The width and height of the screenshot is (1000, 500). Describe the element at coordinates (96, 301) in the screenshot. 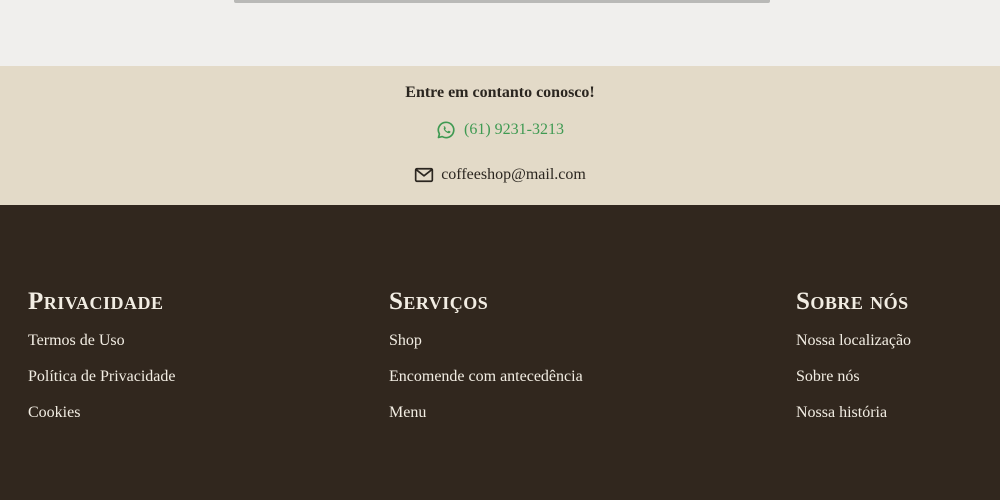

I see `footer-heading-privacidade: Privacidade` at that location.